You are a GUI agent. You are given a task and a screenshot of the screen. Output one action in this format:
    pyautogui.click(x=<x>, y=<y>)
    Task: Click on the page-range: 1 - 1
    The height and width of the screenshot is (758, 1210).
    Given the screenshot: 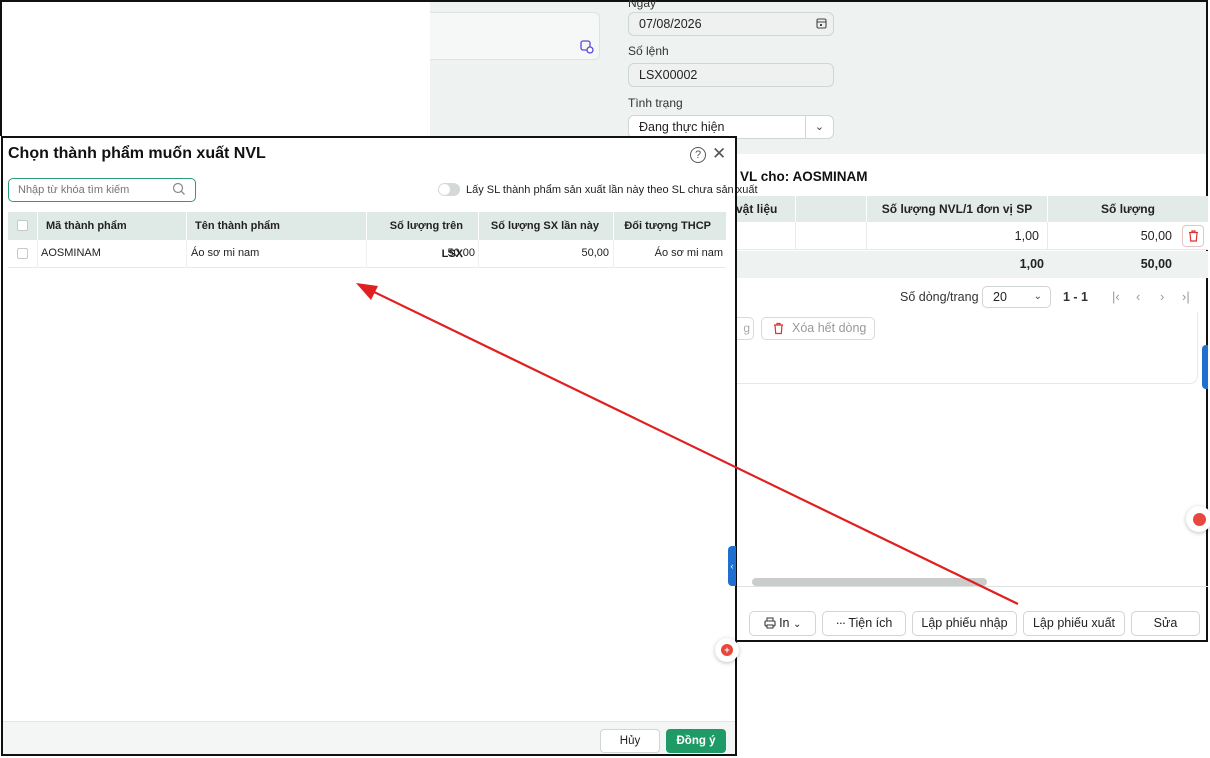 What is the action you would take?
    pyautogui.click(x=1076, y=297)
    